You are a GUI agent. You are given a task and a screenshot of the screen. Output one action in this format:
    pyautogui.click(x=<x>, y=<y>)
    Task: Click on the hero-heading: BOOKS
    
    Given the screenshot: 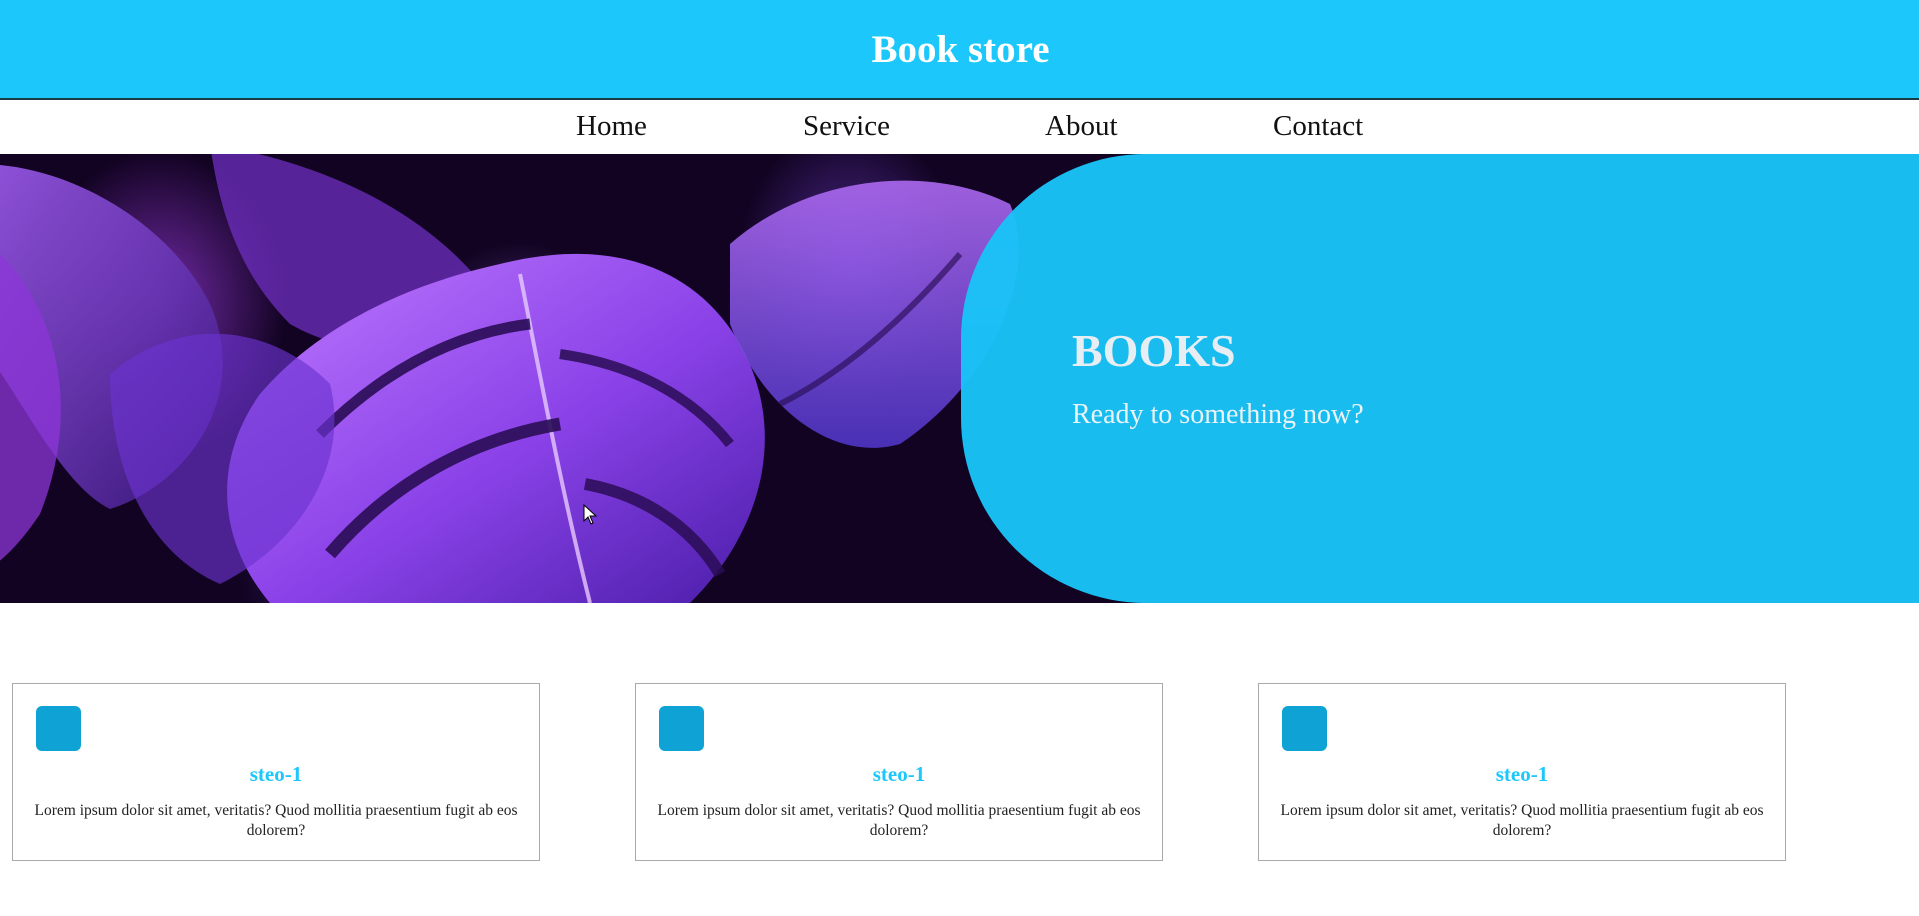 What is the action you would take?
    pyautogui.click(x=1154, y=350)
    